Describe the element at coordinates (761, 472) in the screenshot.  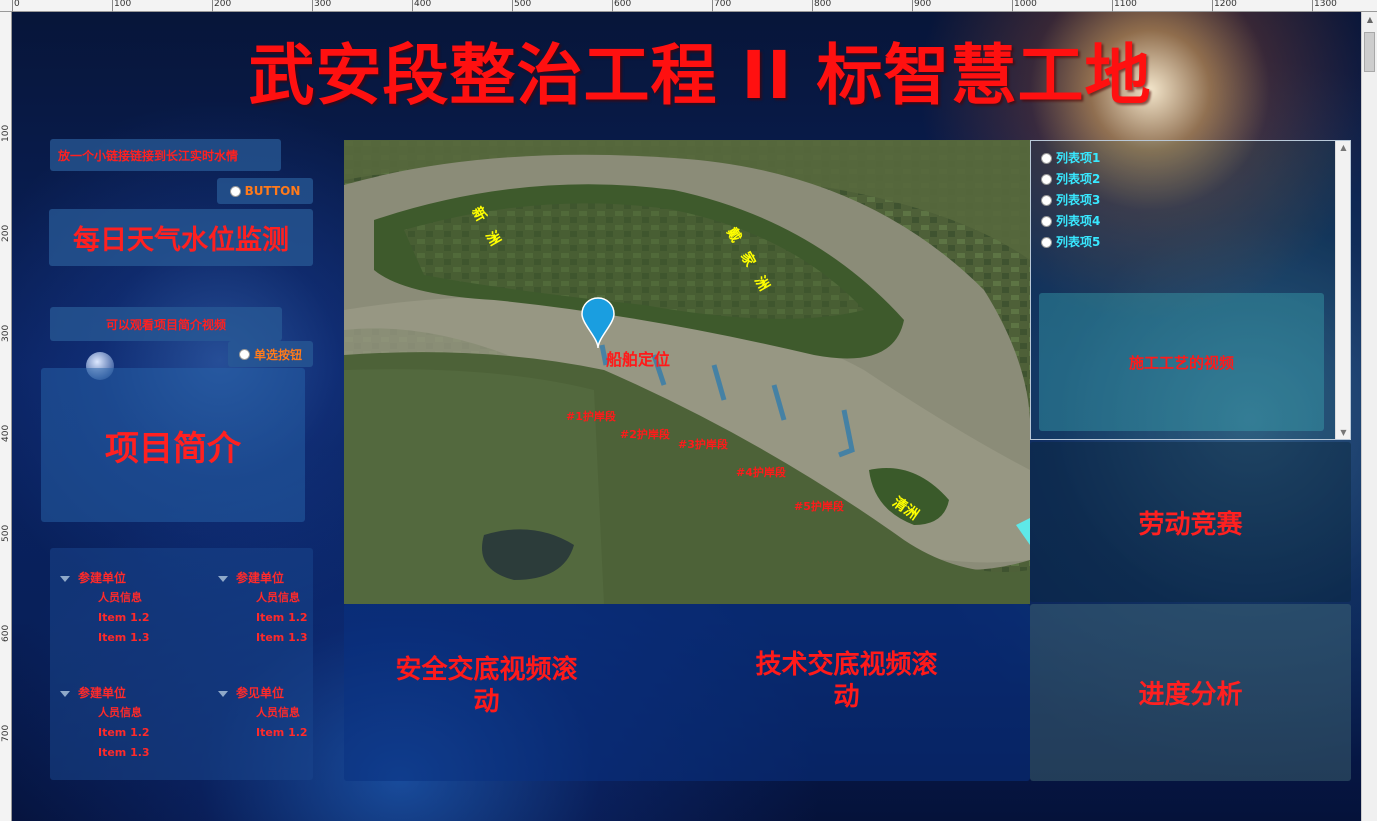
I see `site-label: #4护岸段` at that location.